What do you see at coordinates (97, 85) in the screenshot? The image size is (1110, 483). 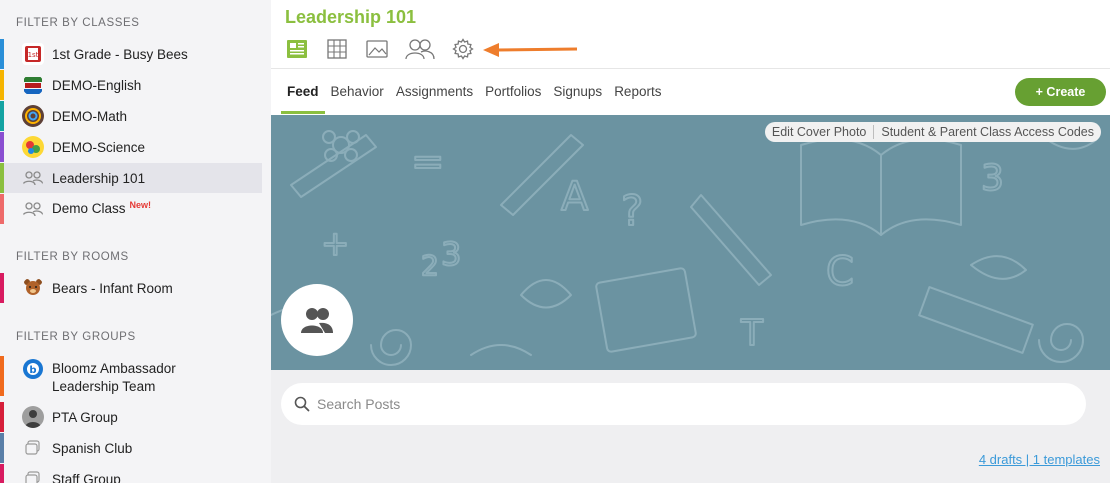 I see `sidebar-item-label: DEMO-English` at bounding box center [97, 85].